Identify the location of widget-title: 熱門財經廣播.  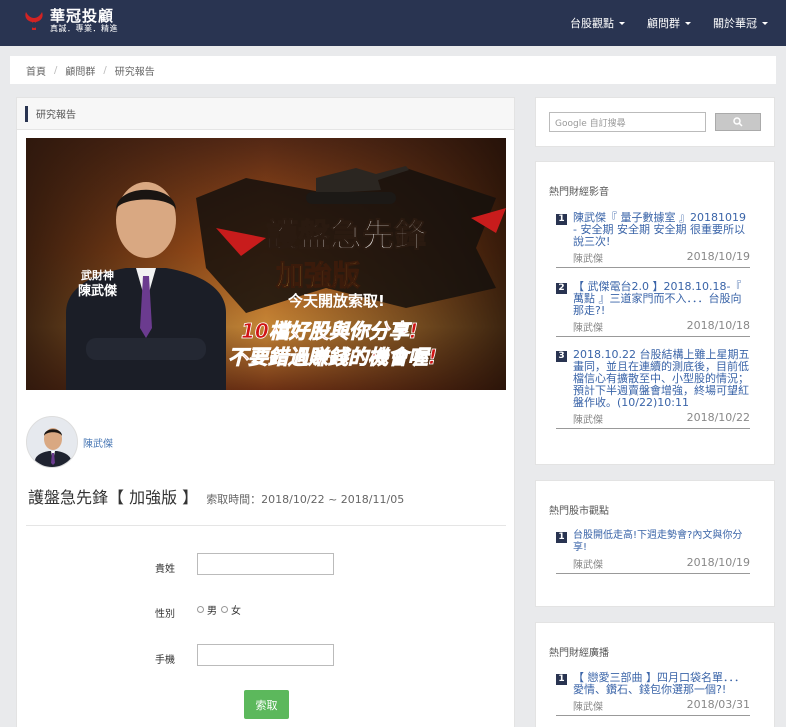
(579, 653).